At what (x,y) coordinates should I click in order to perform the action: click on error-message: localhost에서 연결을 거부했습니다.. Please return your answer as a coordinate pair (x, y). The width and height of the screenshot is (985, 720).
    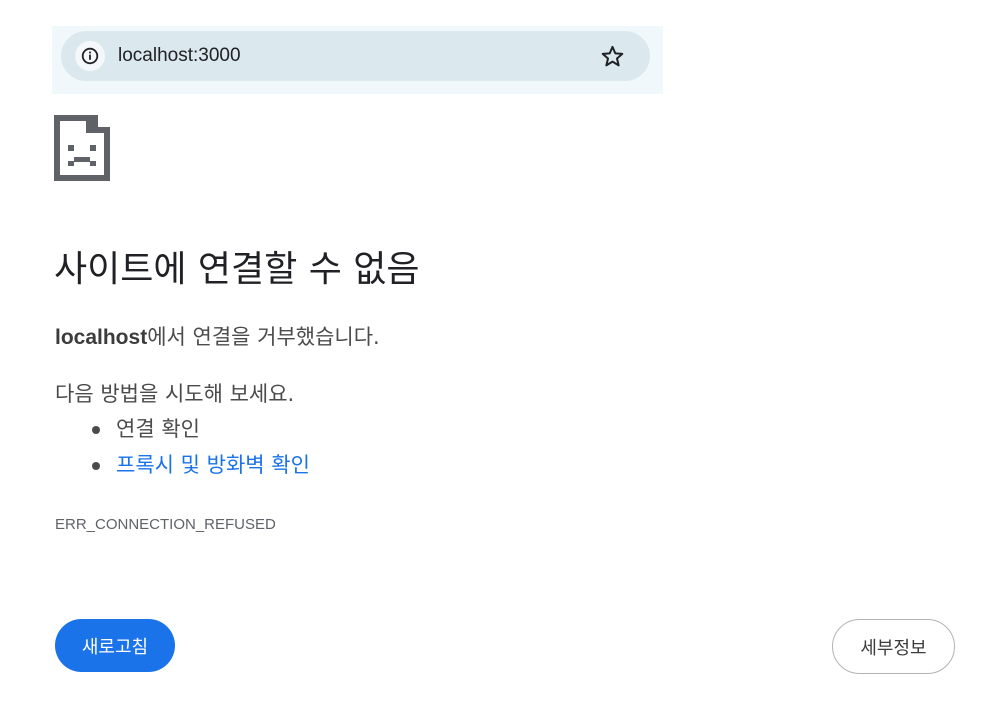
    Looking at the image, I should click on (217, 337).